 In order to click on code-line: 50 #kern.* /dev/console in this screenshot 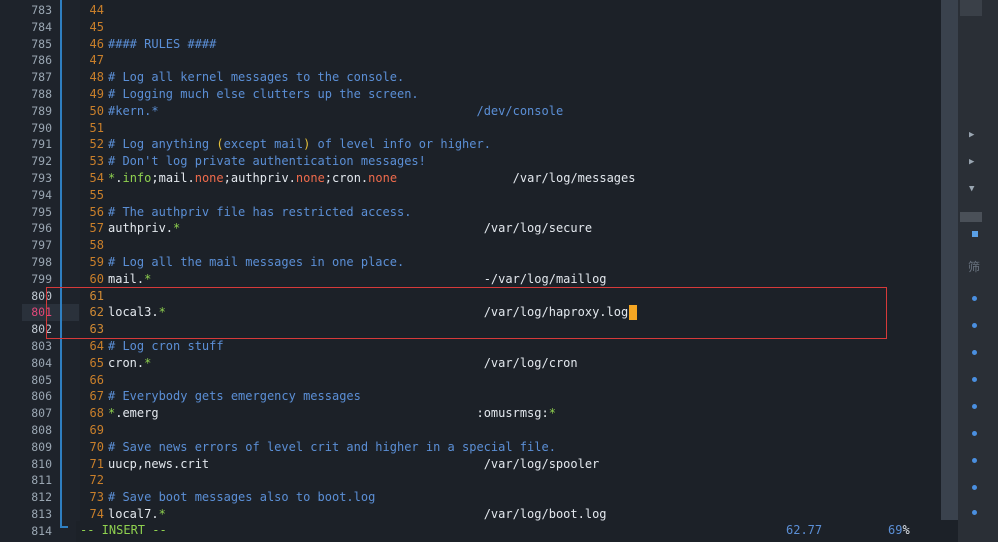, I will do `click(322, 111)`.